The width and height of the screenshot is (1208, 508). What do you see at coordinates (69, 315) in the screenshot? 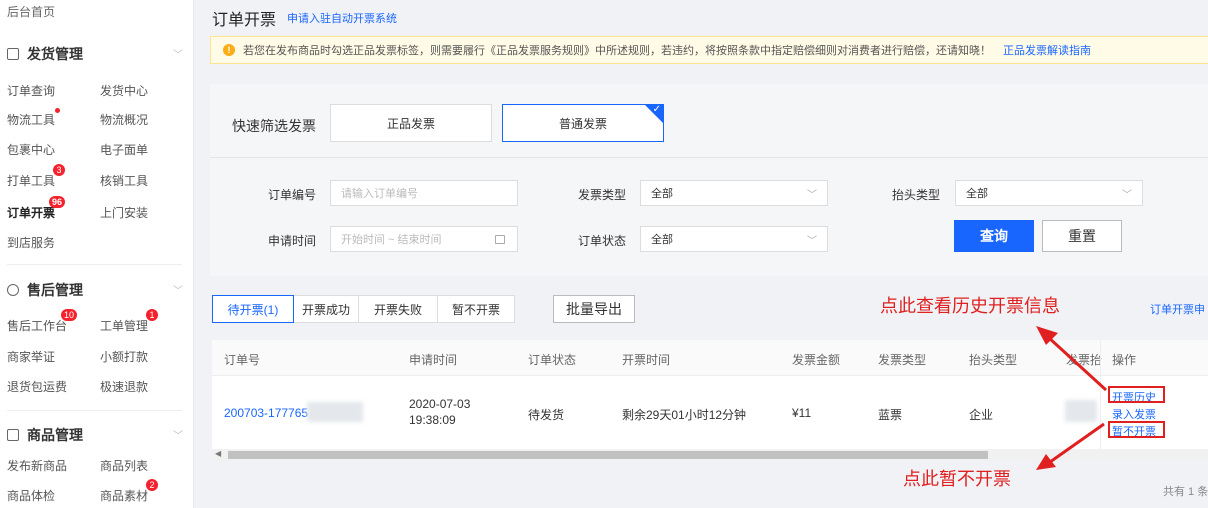
I see `count-badge: 10` at bounding box center [69, 315].